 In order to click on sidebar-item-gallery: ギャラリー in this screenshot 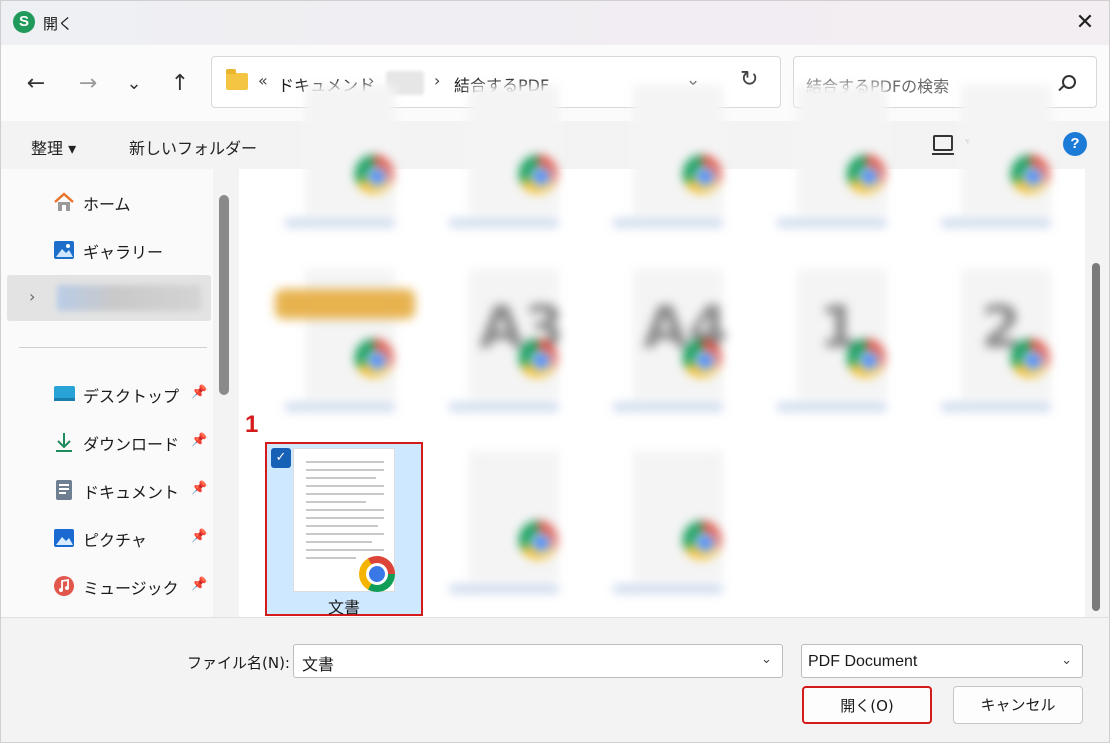, I will do `click(106, 250)`.